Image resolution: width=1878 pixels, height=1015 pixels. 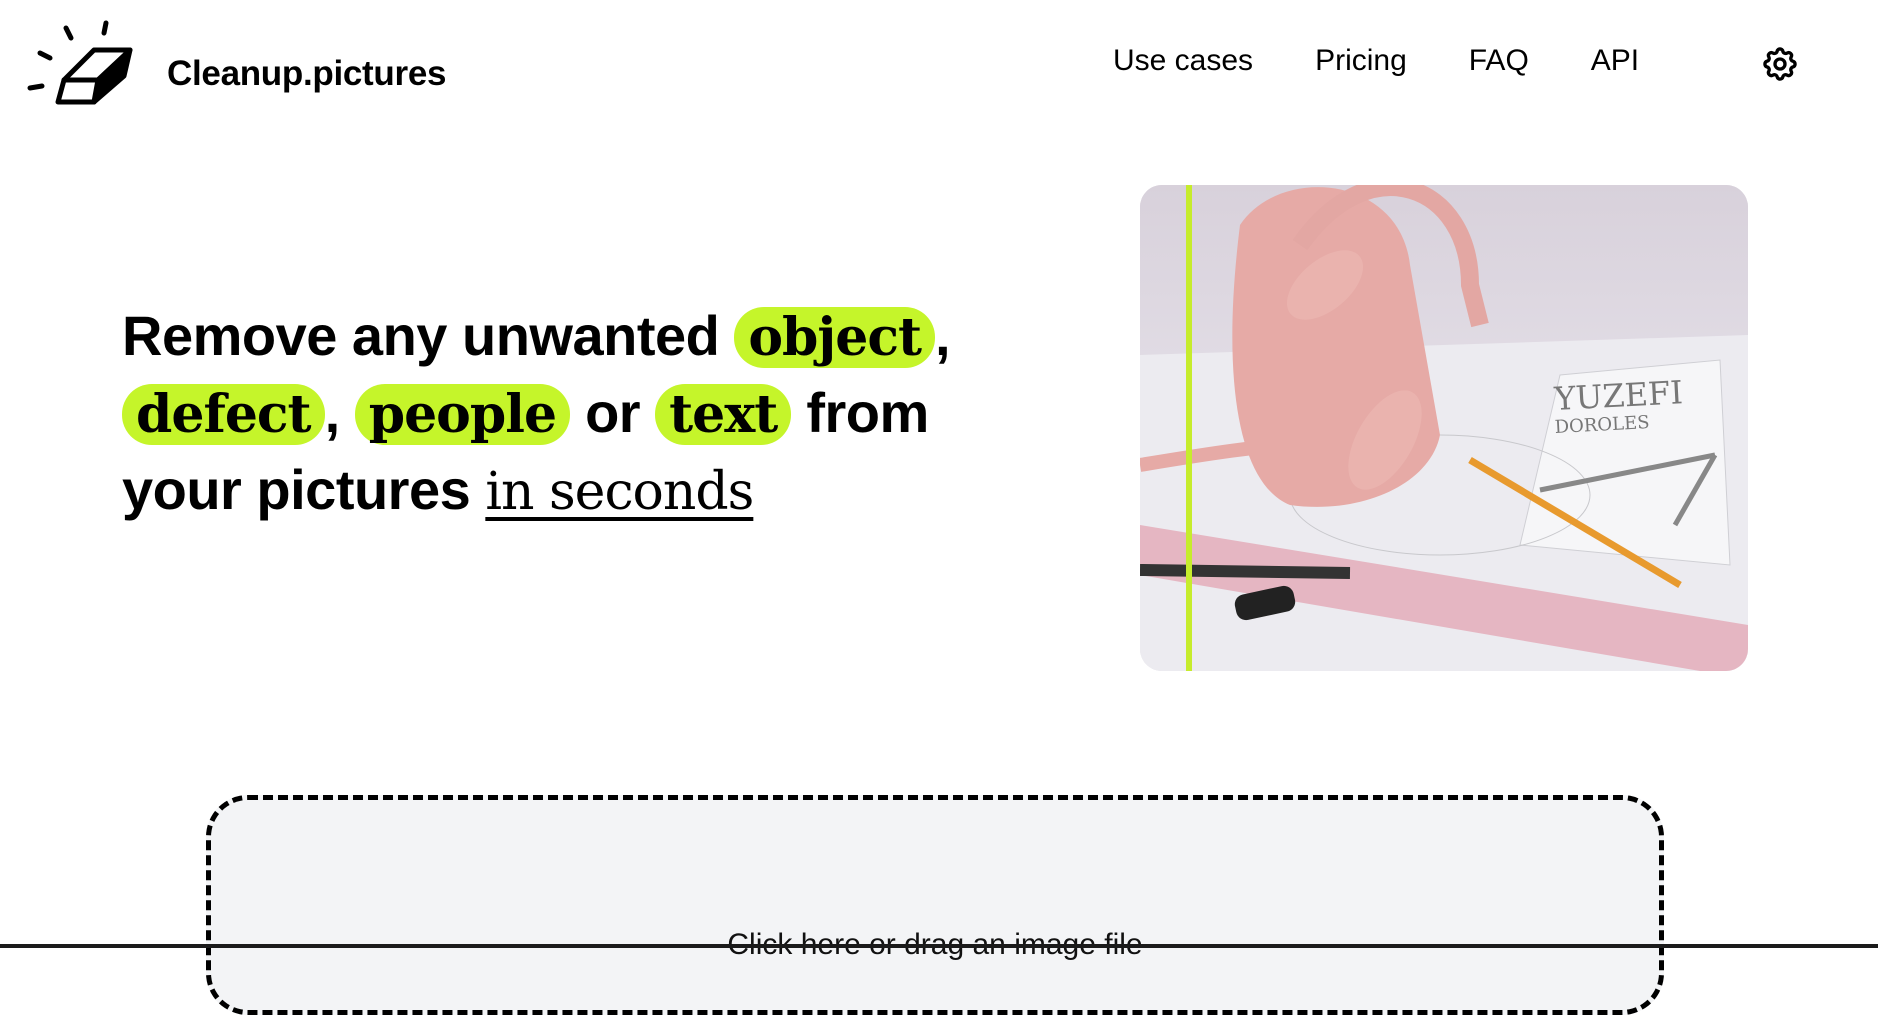 I want to click on headline-text: your pictures, so click(x=304, y=489).